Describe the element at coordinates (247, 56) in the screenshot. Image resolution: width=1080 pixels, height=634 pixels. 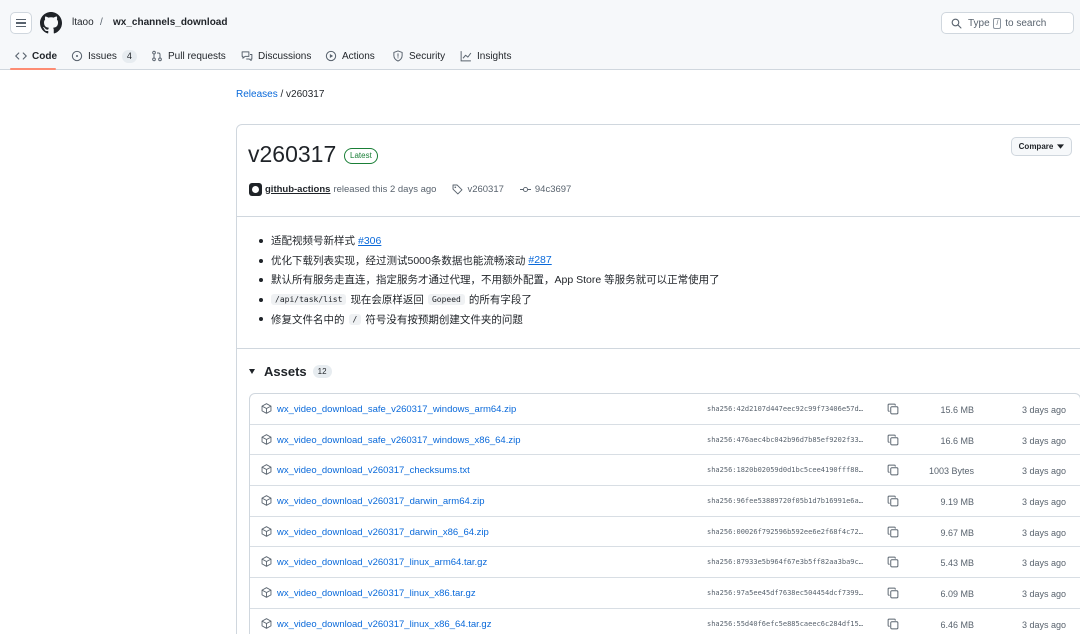
I see `discussions-icon` at that location.